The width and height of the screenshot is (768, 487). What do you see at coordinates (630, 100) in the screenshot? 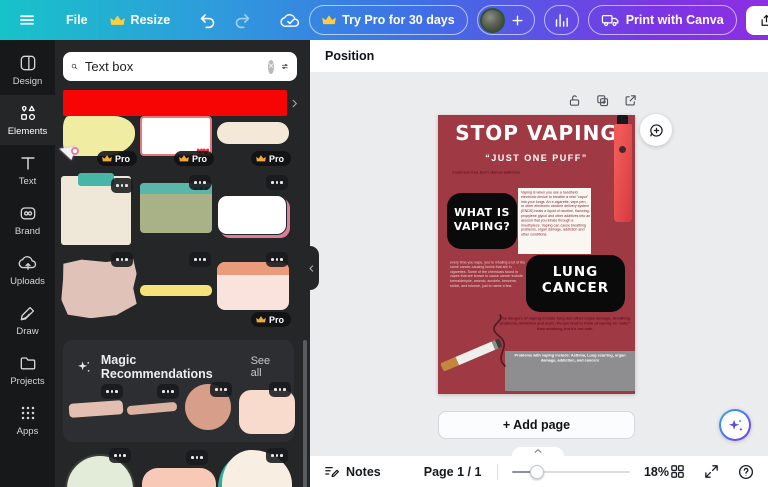
I see `export-page-button` at bounding box center [630, 100].